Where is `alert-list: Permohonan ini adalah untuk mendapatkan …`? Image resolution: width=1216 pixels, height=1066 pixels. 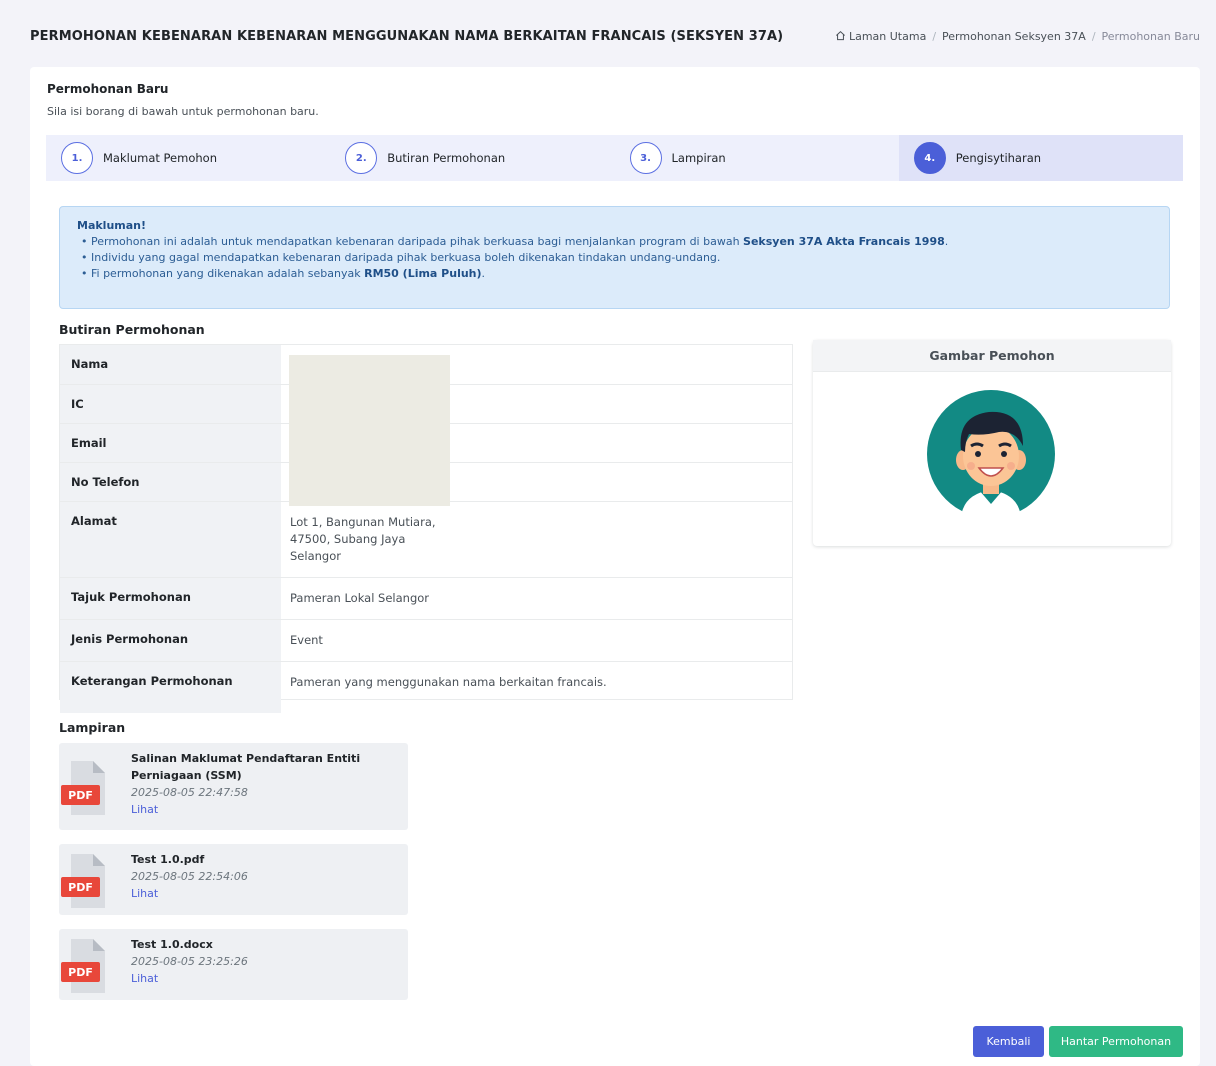
alert-list: Permohonan ini adalah untuk mendapatkan … is located at coordinates (614, 258).